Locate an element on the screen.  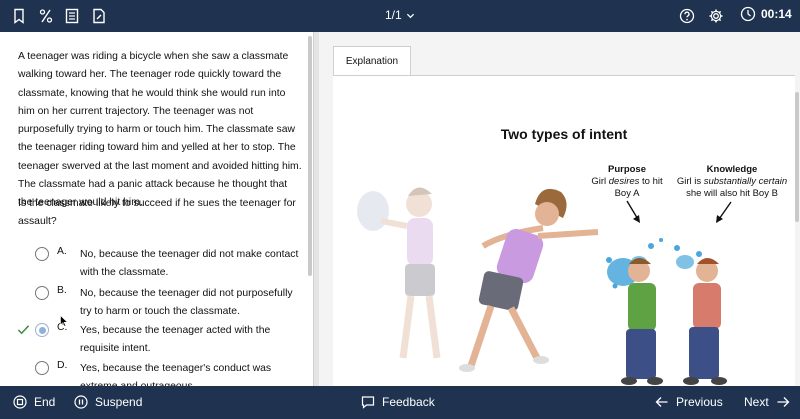
bottom-toolbar: End Suspend Feedback Previous Next is located at coordinates (400, 402).